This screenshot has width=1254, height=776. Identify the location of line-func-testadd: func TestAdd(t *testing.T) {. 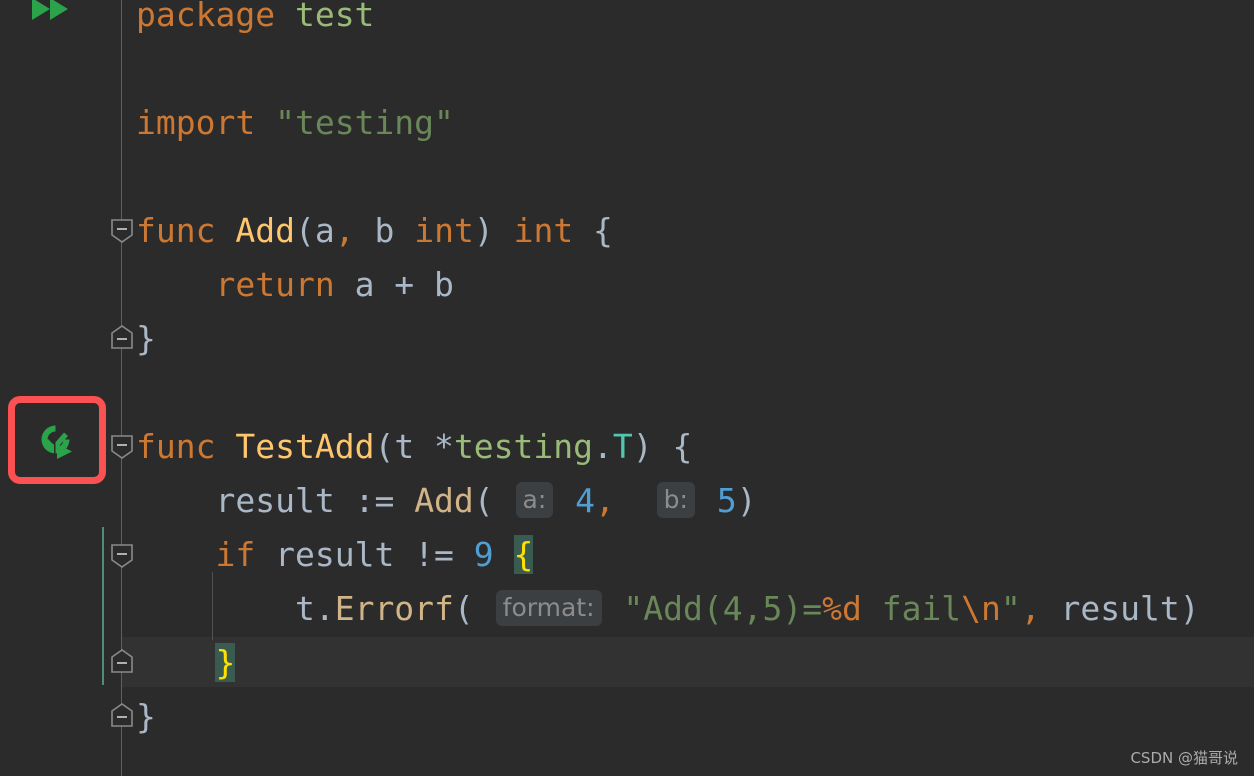
(414, 447).